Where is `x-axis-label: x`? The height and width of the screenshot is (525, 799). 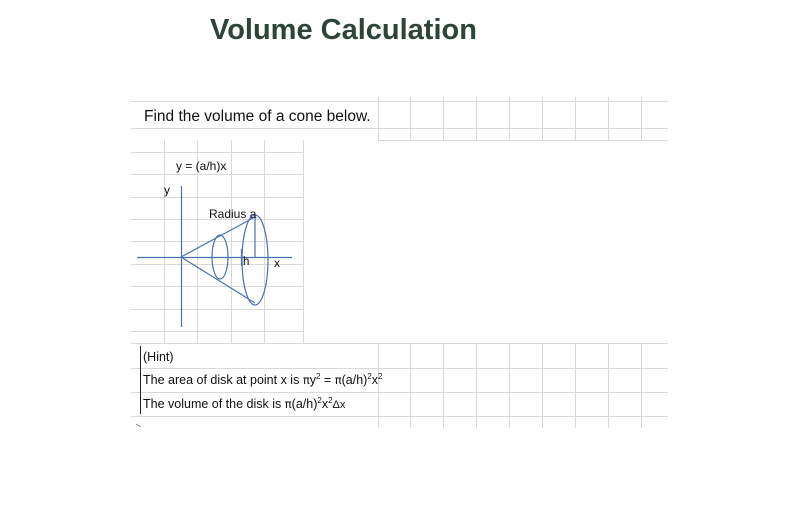
x-axis-label: x is located at coordinates (277, 263).